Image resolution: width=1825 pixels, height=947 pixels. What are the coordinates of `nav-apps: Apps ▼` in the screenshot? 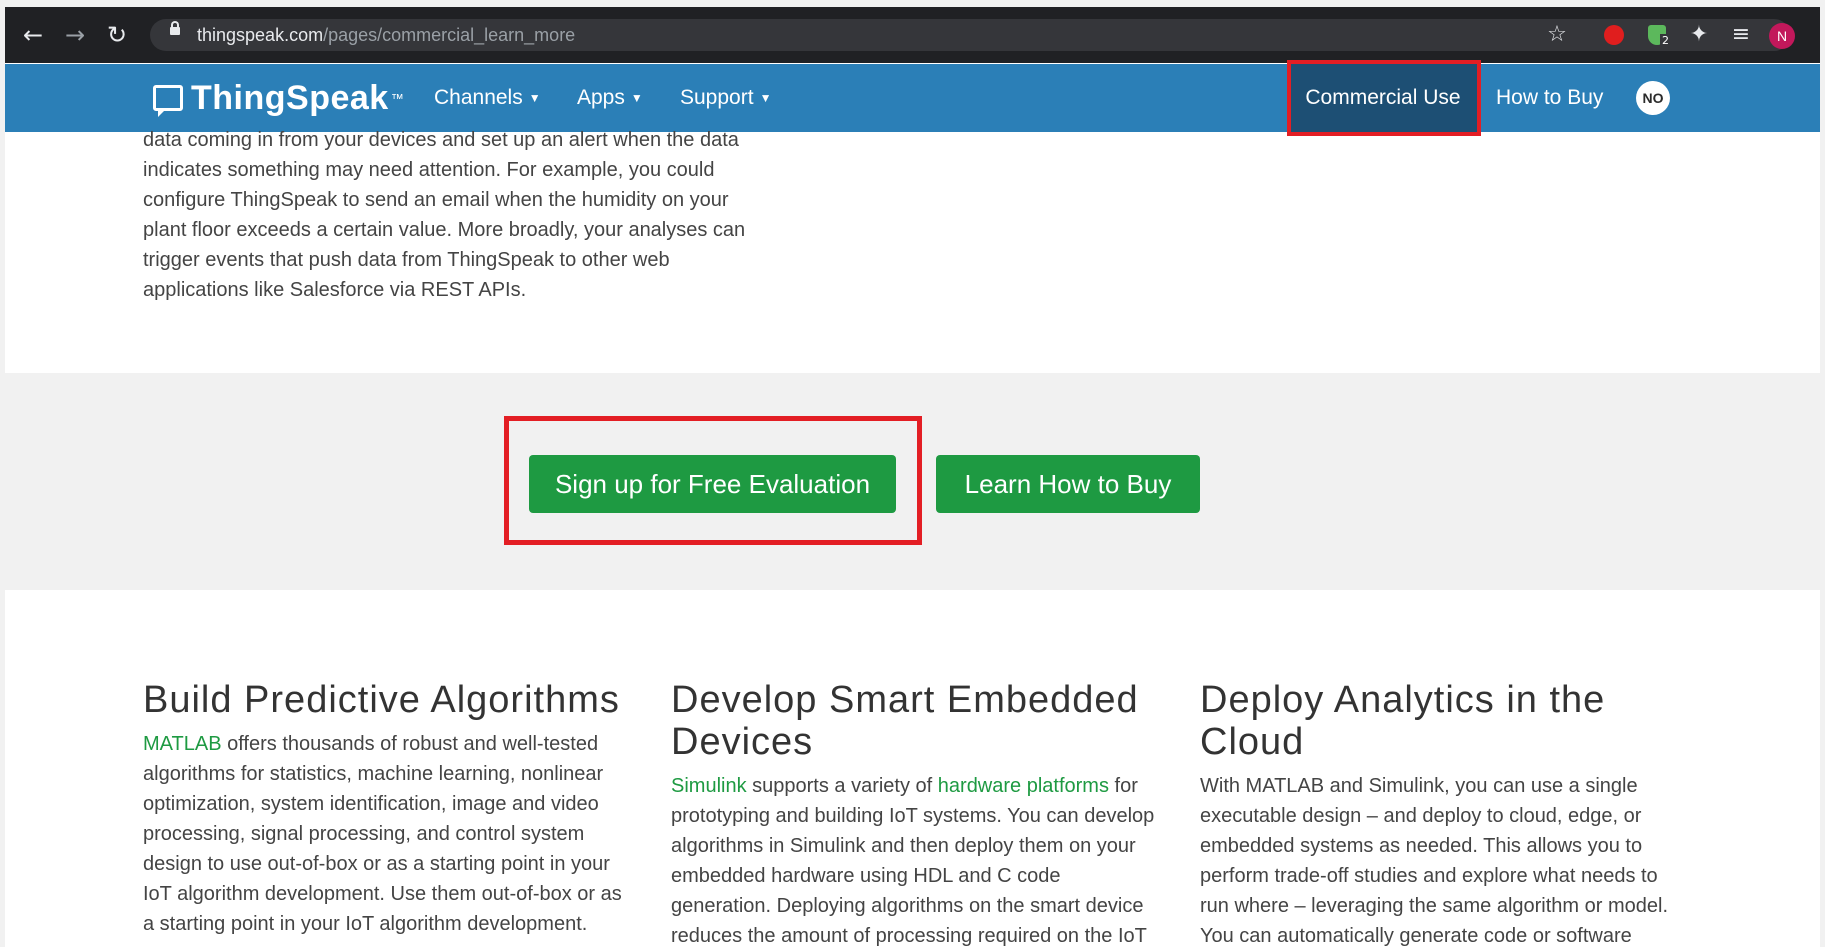 It's located at (610, 98).